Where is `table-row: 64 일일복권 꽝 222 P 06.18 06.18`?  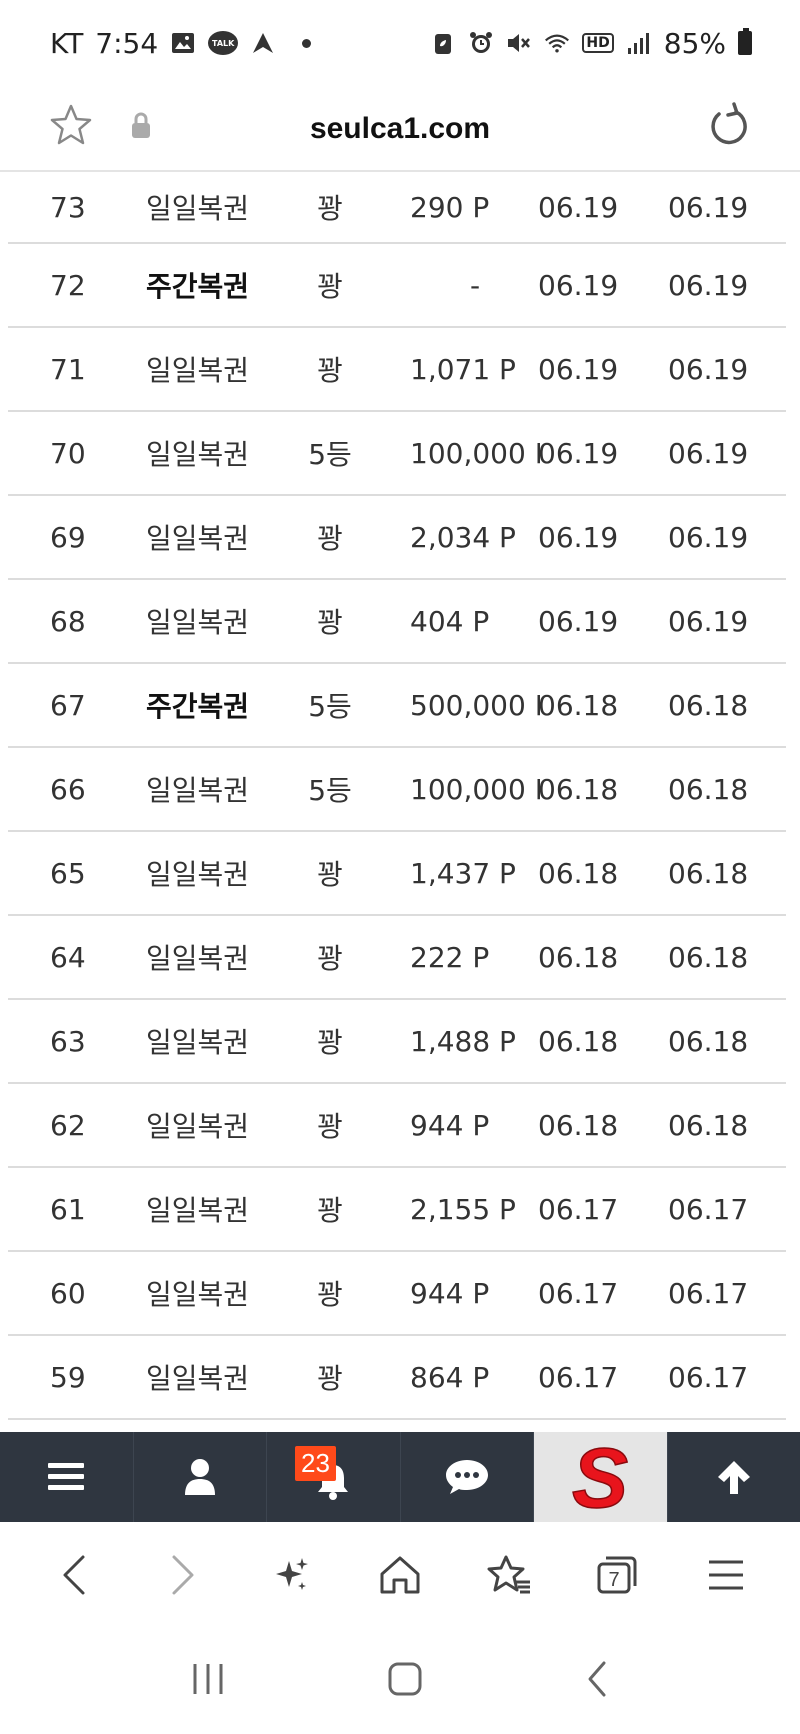
table-row: 64 일일복권 꽝 222 P 06.18 06.18 is located at coordinates (397, 958).